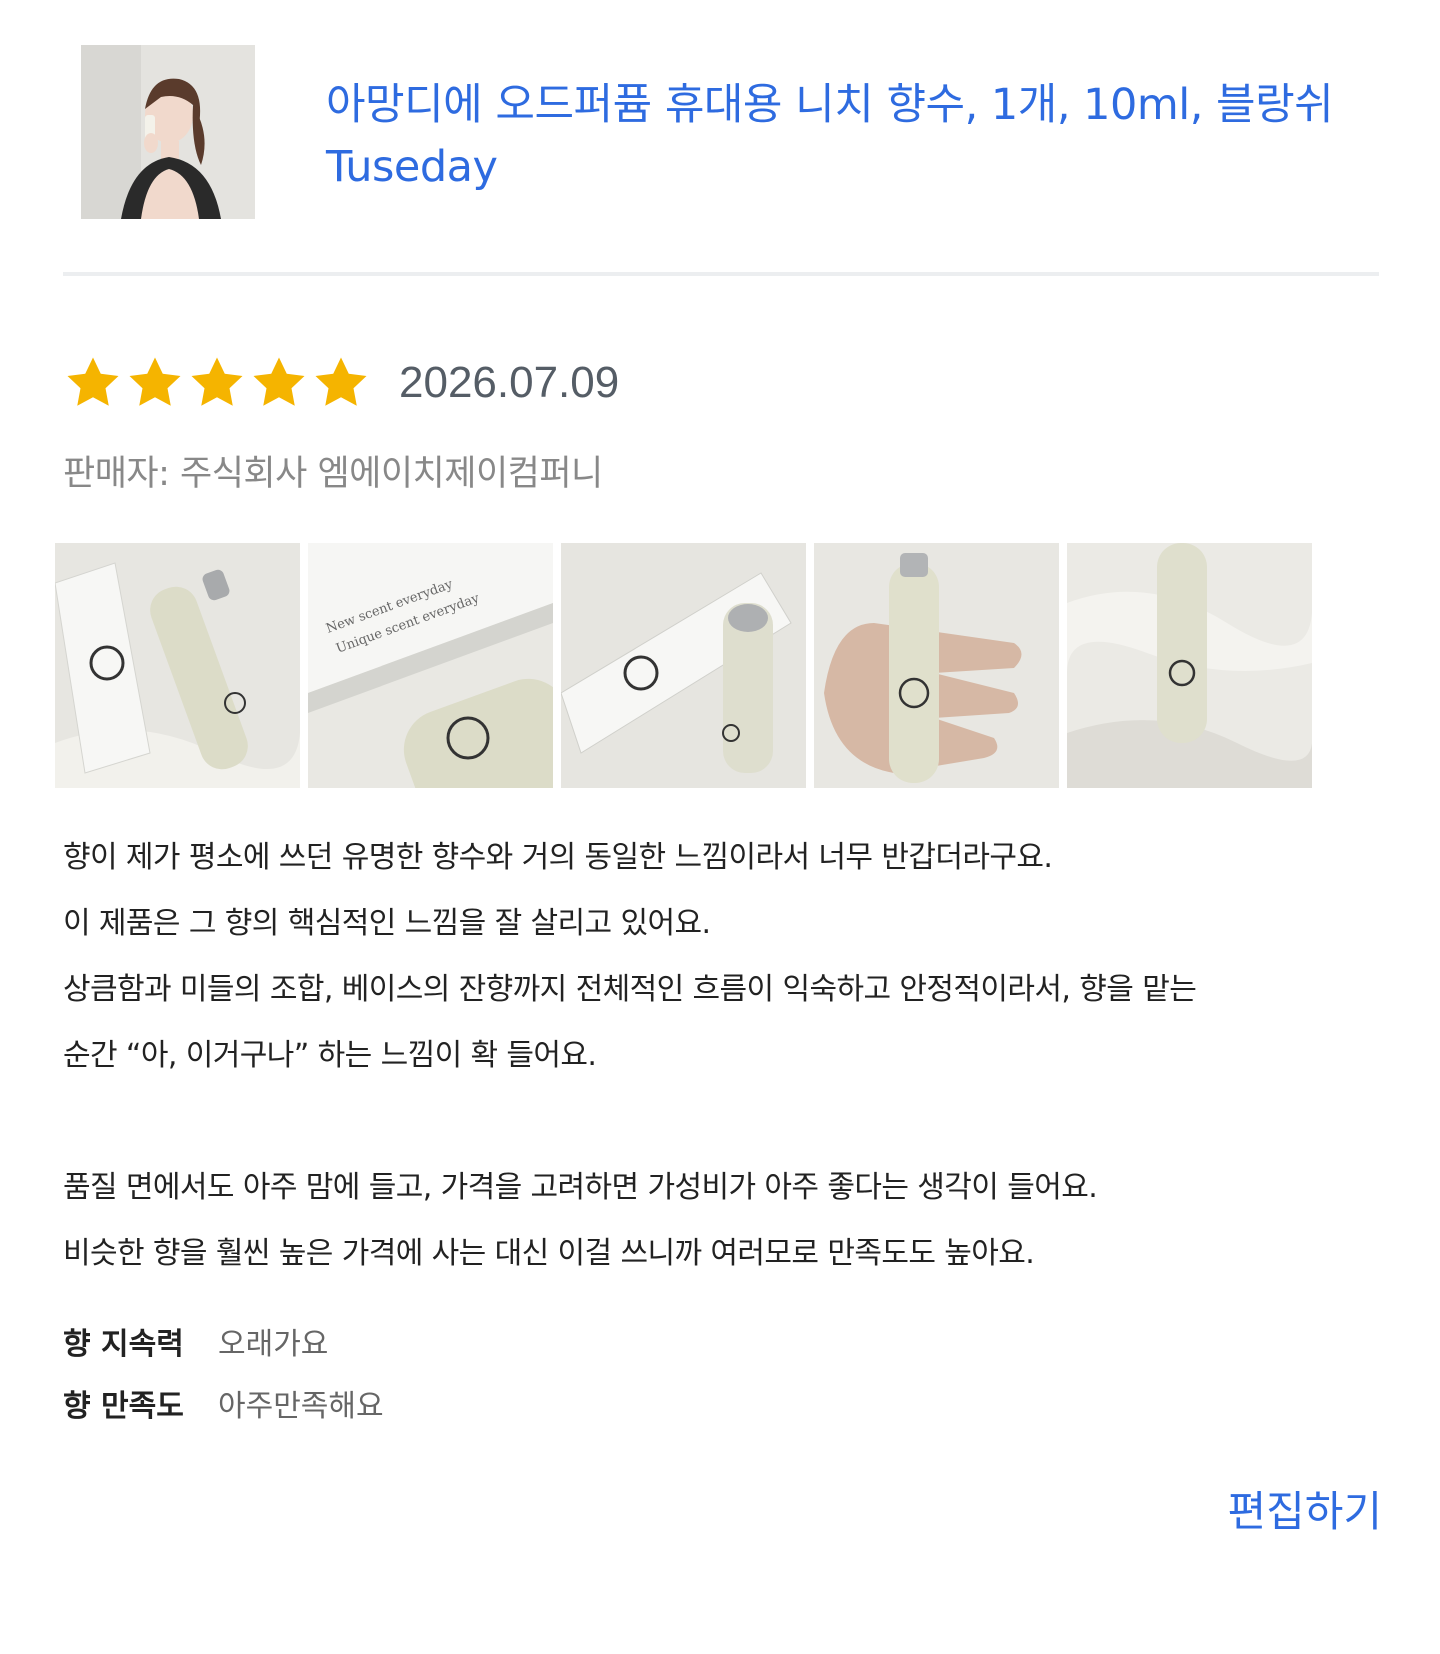 Image resolution: width=1440 pixels, height=1654 pixels. I want to click on review-text-line: 이 제품은 그 향의 핵심적인 느낌을 잘 살리고 있어요., so click(387, 923).